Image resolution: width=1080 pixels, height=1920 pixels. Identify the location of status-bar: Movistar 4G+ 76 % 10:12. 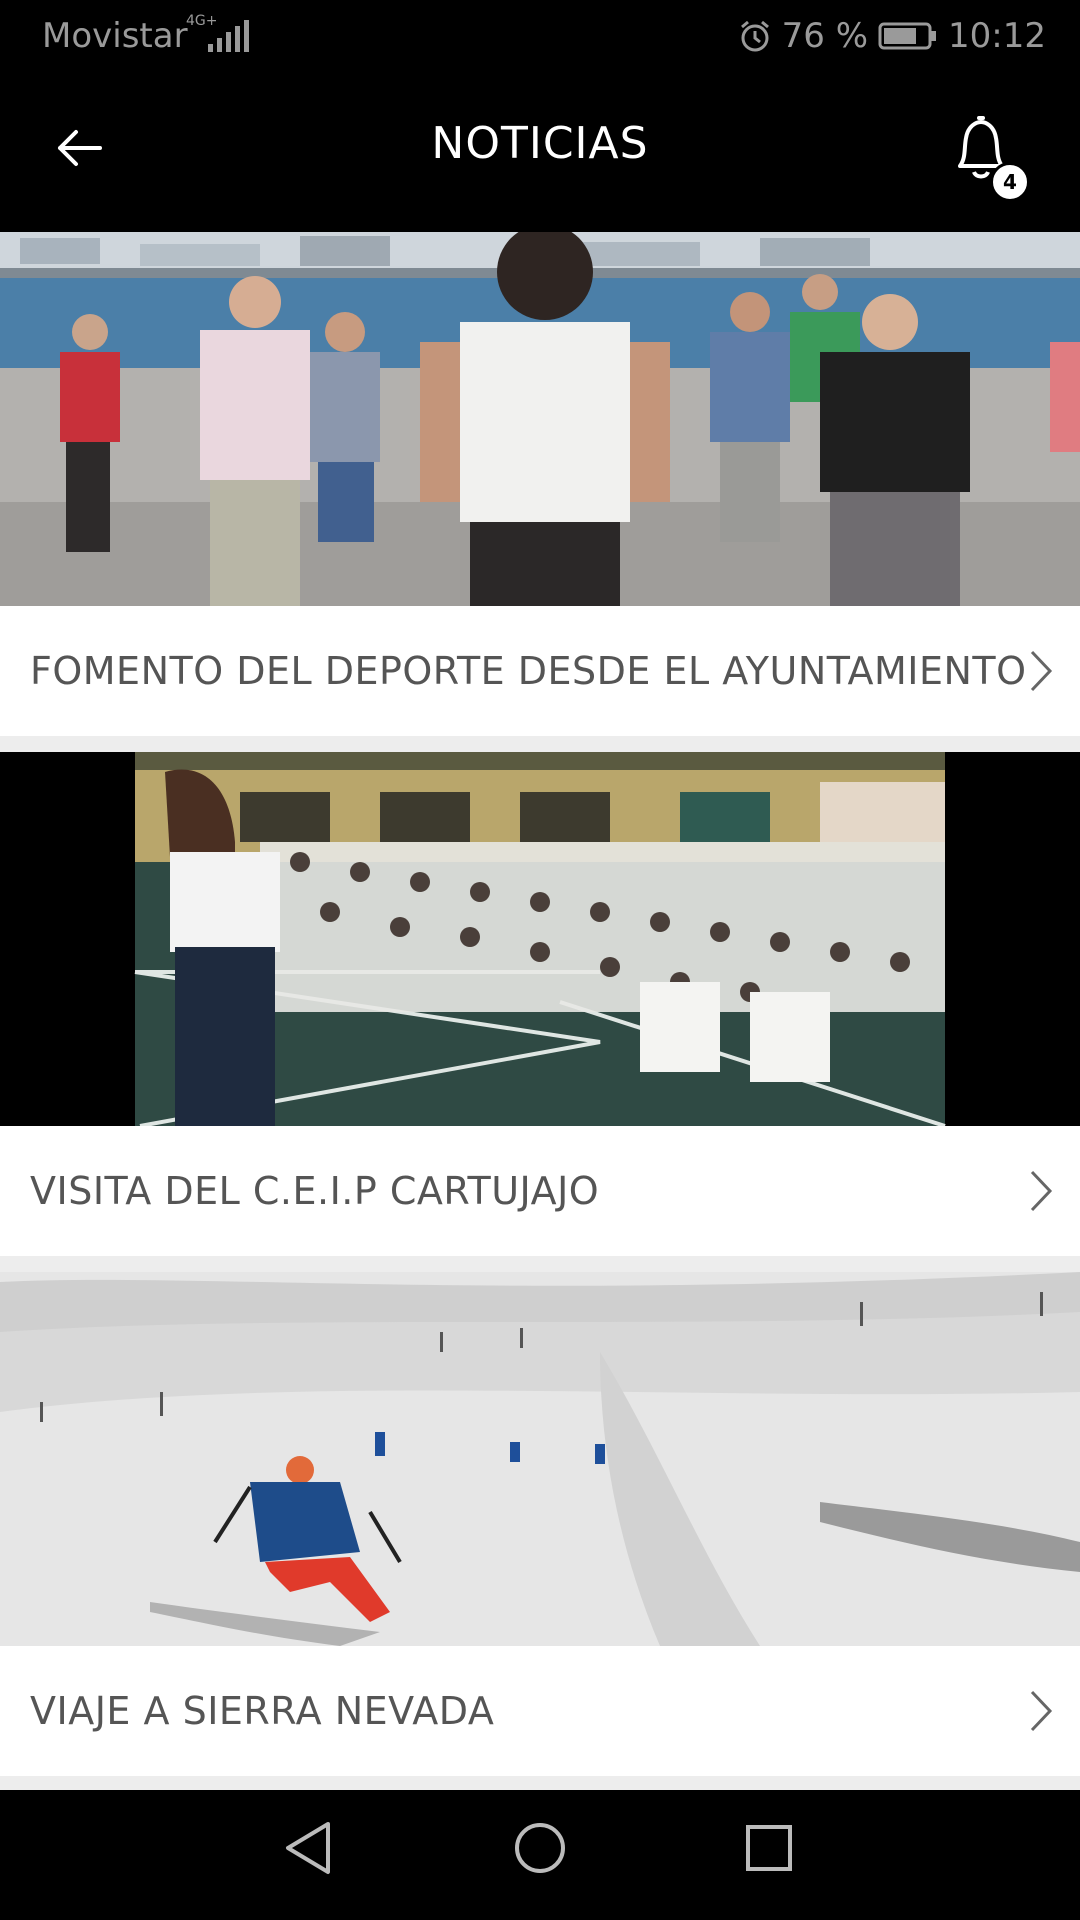
(540, 37).